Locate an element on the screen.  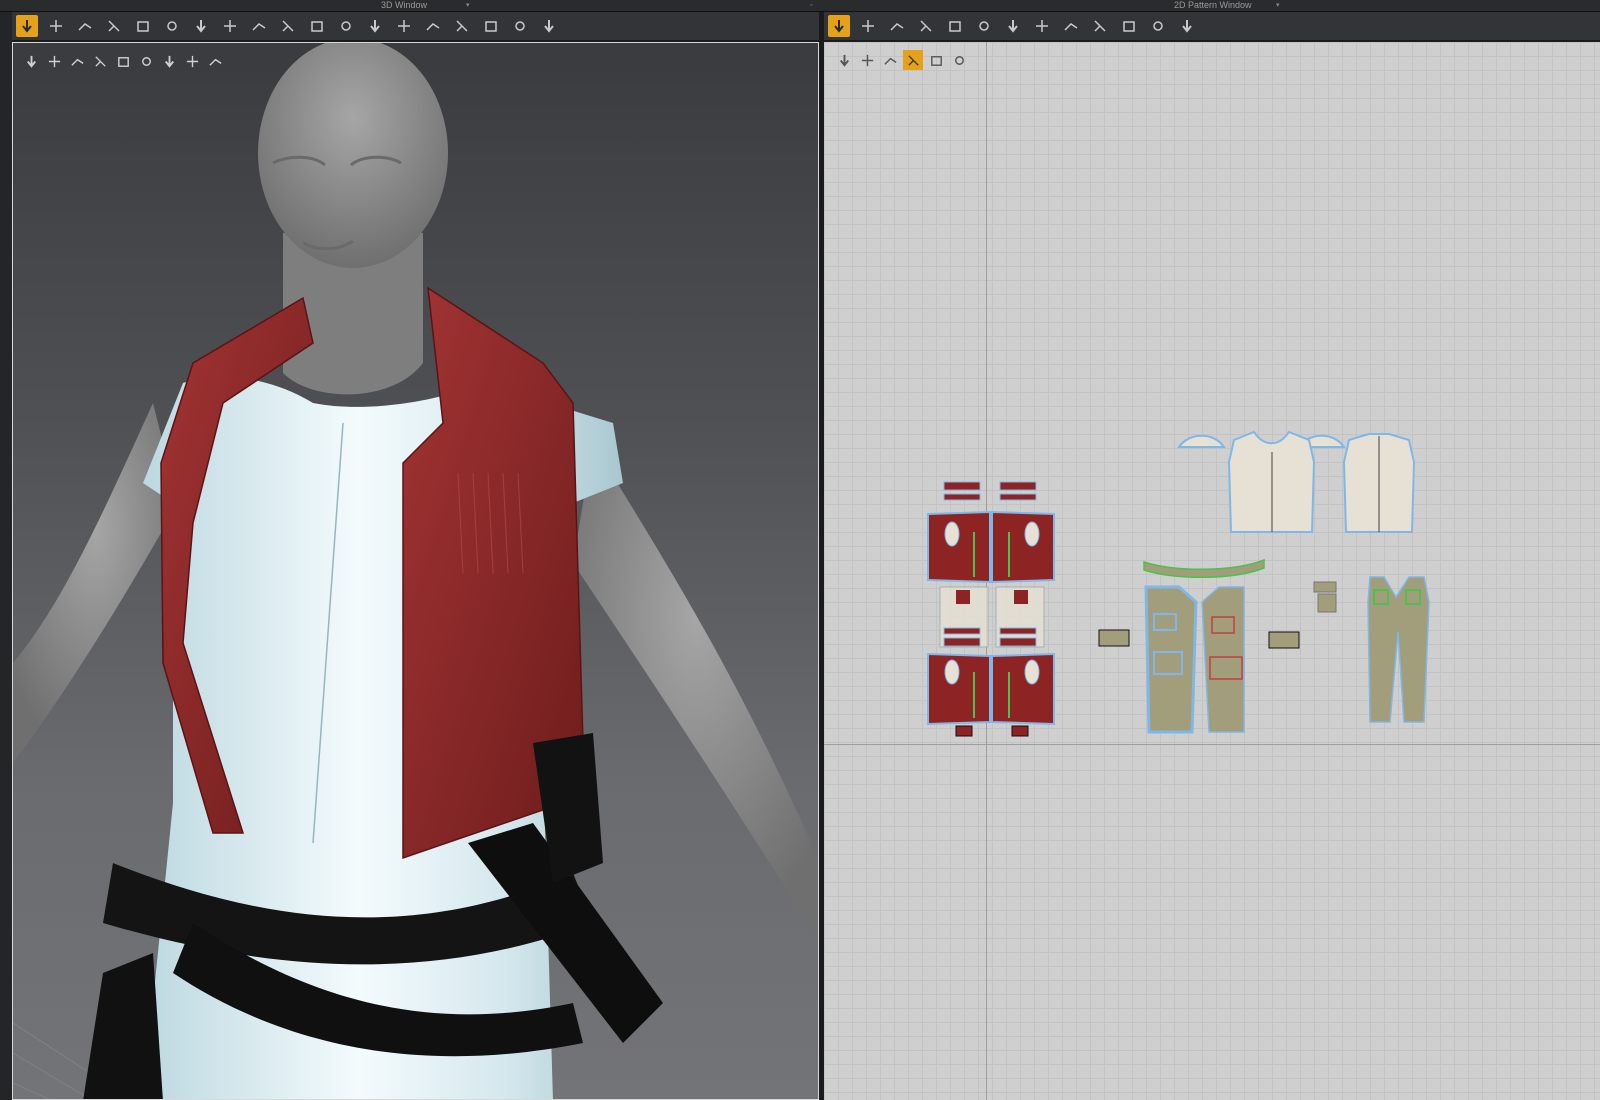
environment-icon is located at coordinates (192, 61).